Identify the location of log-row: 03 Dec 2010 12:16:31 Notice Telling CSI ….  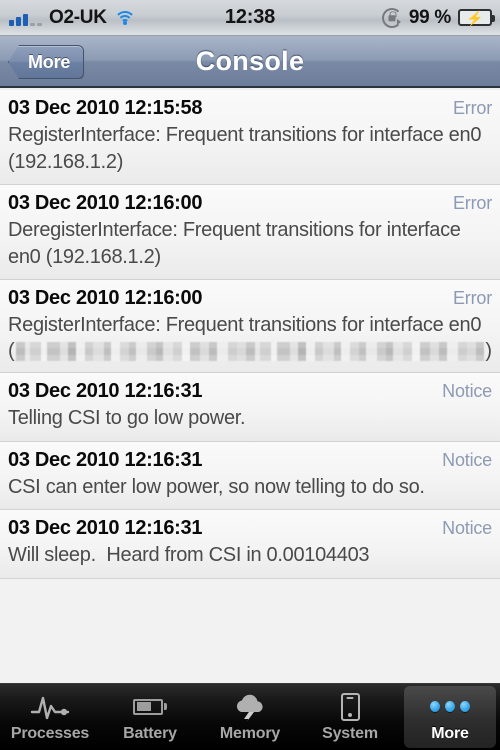
(250, 407).